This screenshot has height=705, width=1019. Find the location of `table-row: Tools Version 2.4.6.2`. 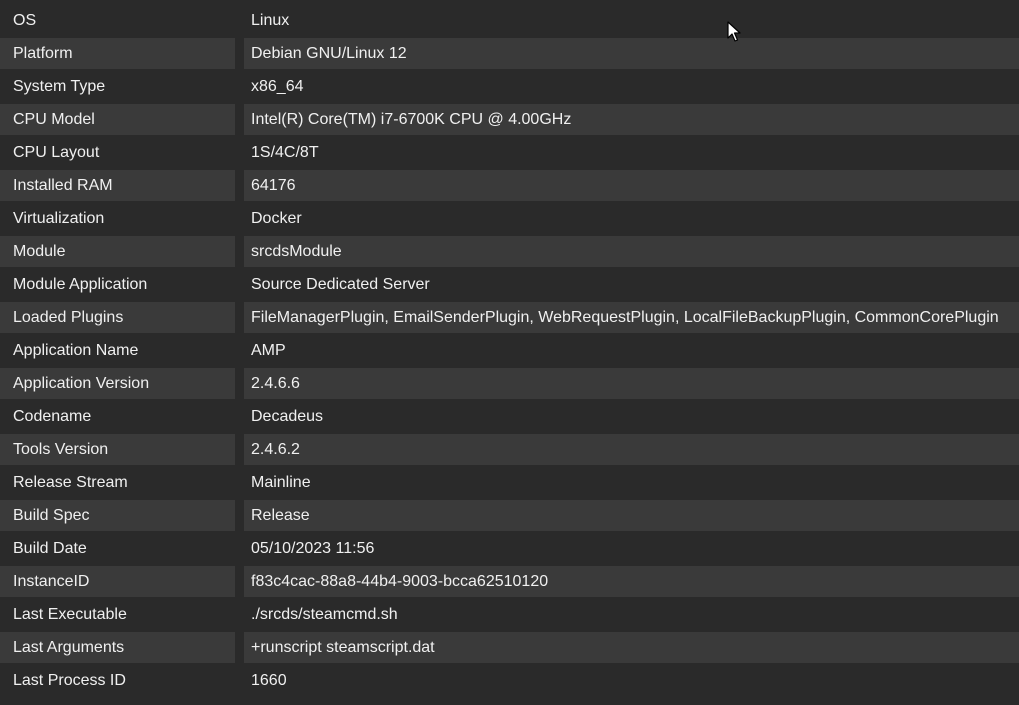

table-row: Tools Version 2.4.6.2 is located at coordinates (509, 449).